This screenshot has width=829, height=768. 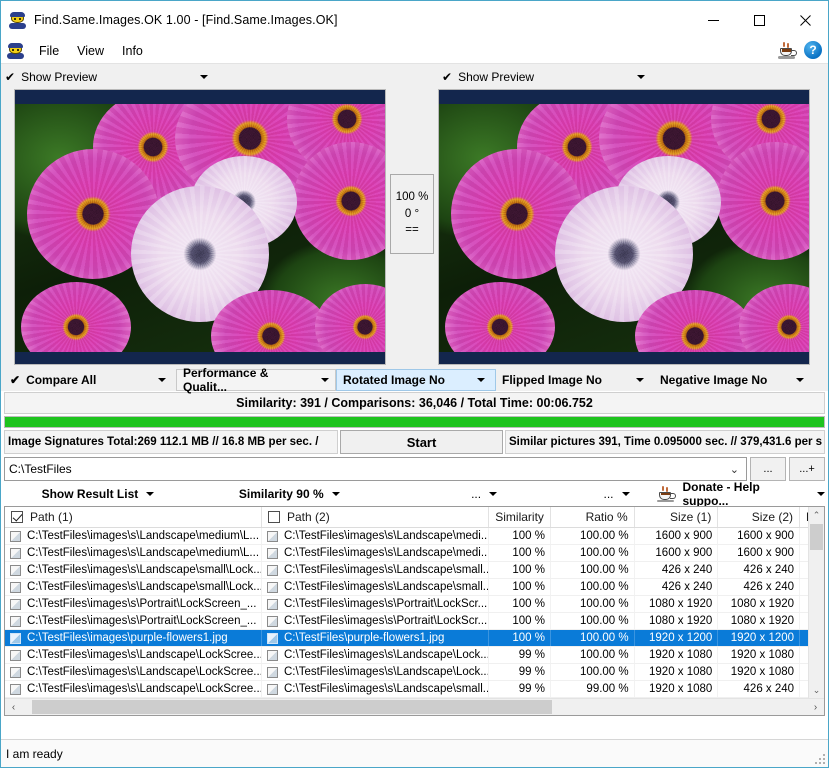 I want to click on cell-similarity: 99 %, so click(x=520, y=672).